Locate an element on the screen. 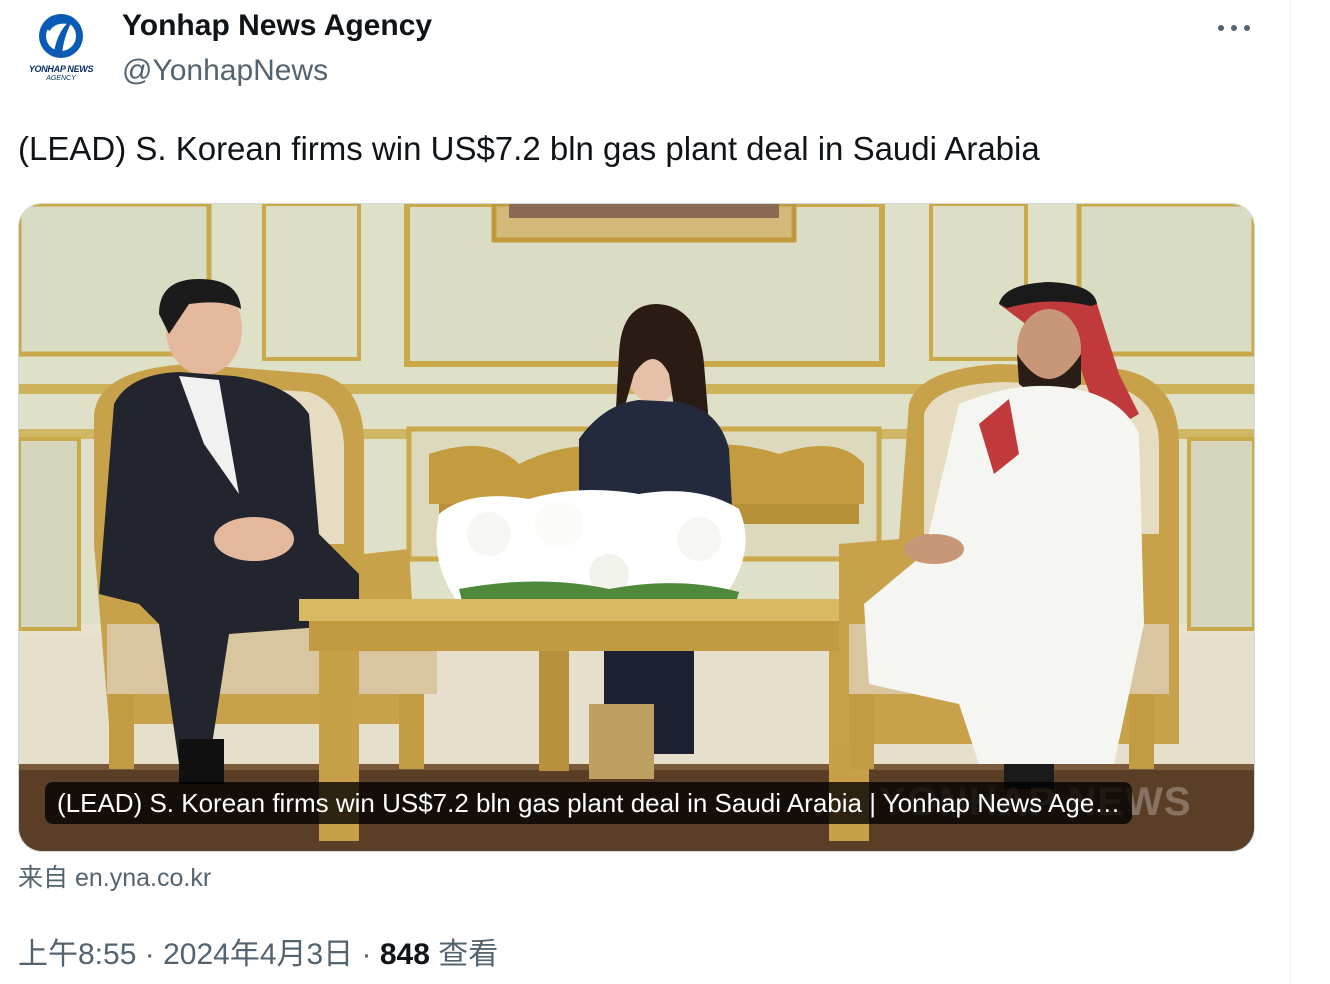  avatar: YONHAP NEWS AGENCY is located at coordinates (61, 49).